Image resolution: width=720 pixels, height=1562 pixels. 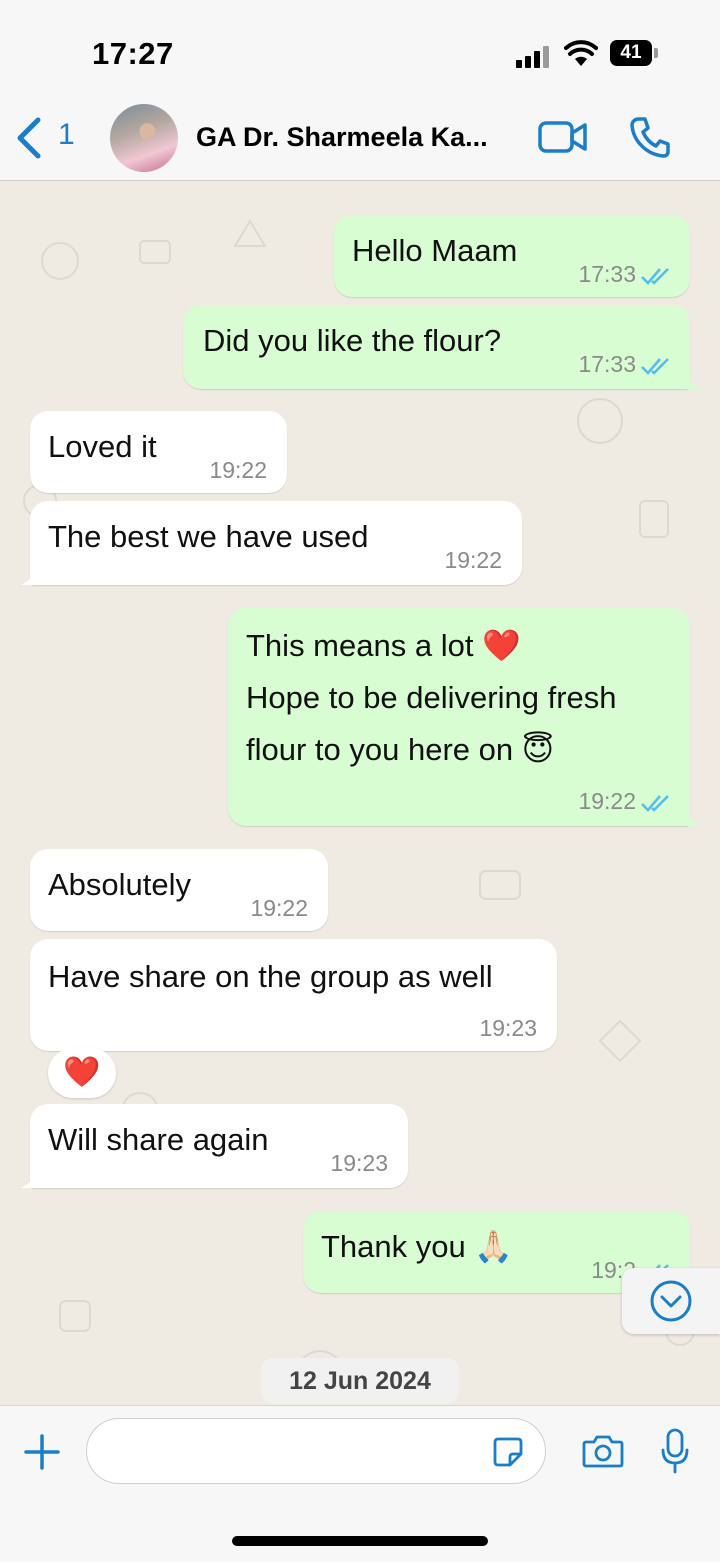 I want to click on phone-call-icon, so click(x=650, y=137).